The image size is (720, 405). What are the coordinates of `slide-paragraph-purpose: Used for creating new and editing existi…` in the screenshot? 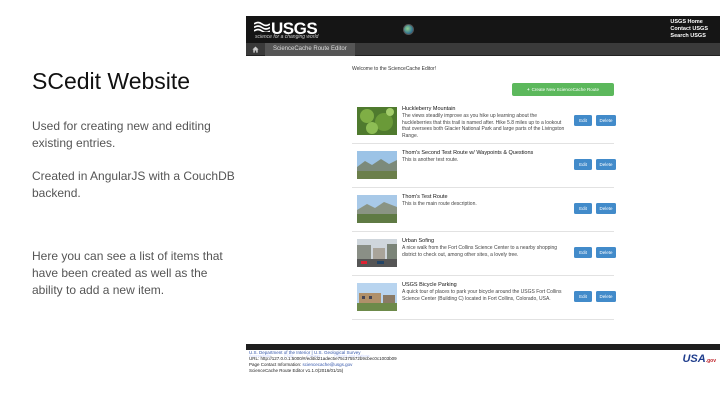 It's located at (121, 134).